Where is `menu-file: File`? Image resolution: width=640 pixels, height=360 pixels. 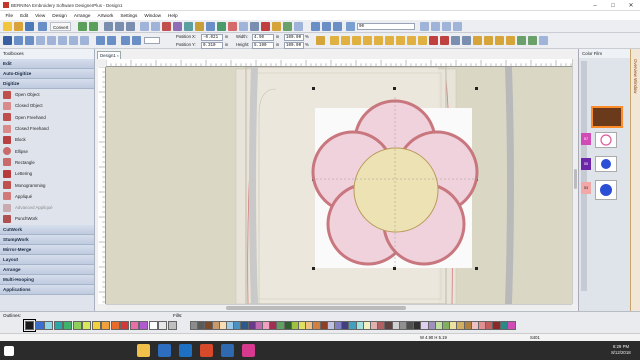 menu-file: File is located at coordinates (9, 15).